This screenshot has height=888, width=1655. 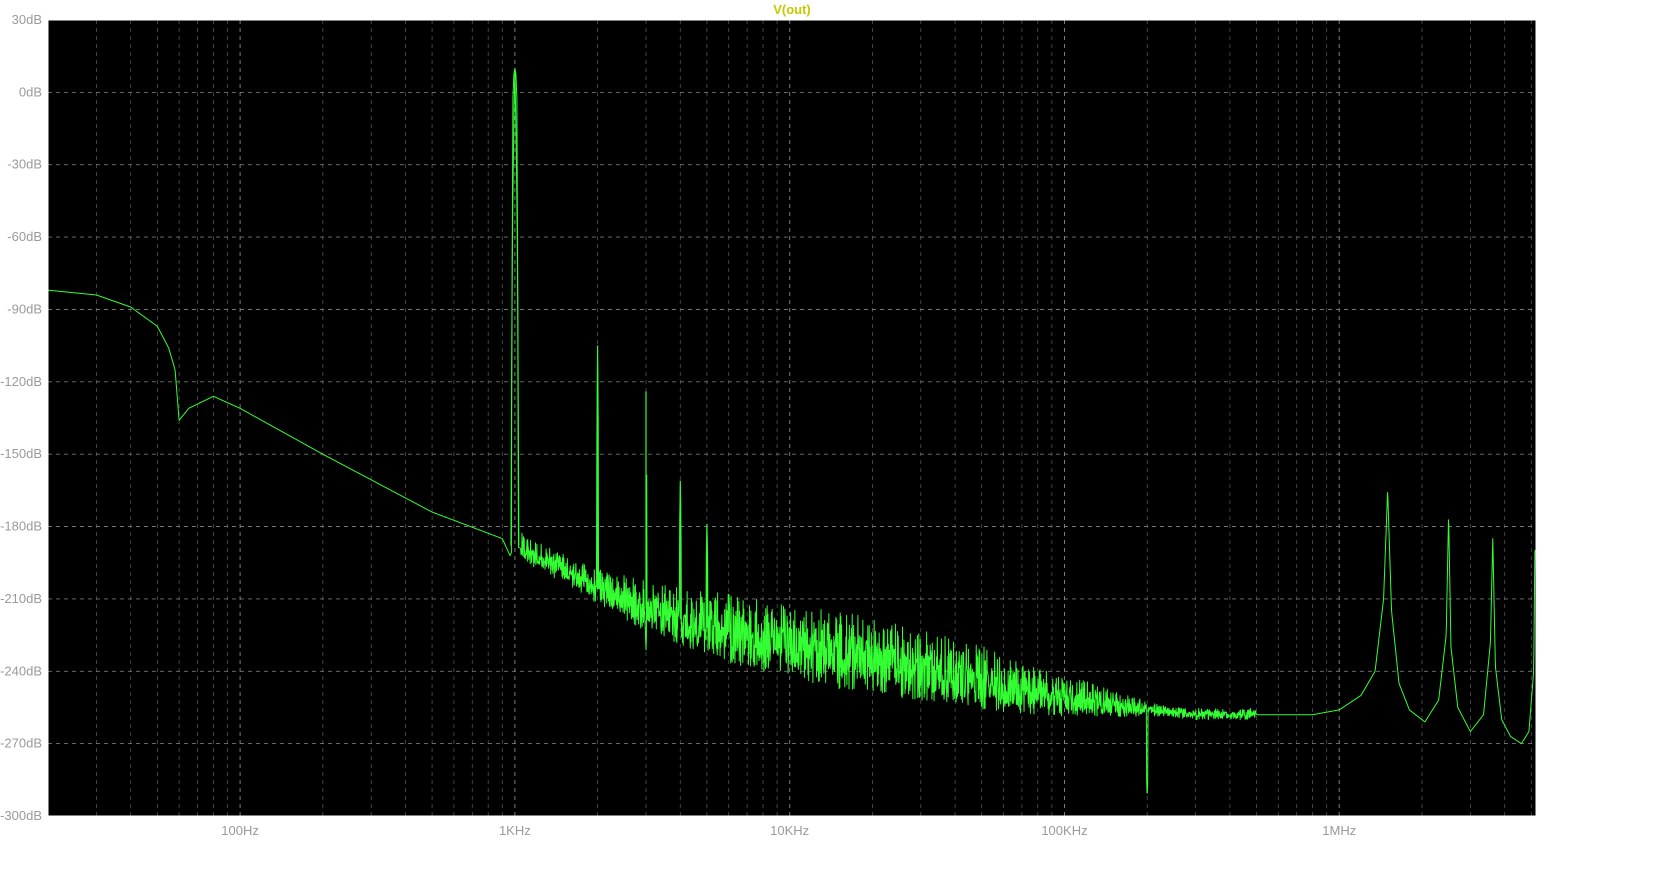 I want to click on y-tick-label: -150dB, so click(x=21, y=453).